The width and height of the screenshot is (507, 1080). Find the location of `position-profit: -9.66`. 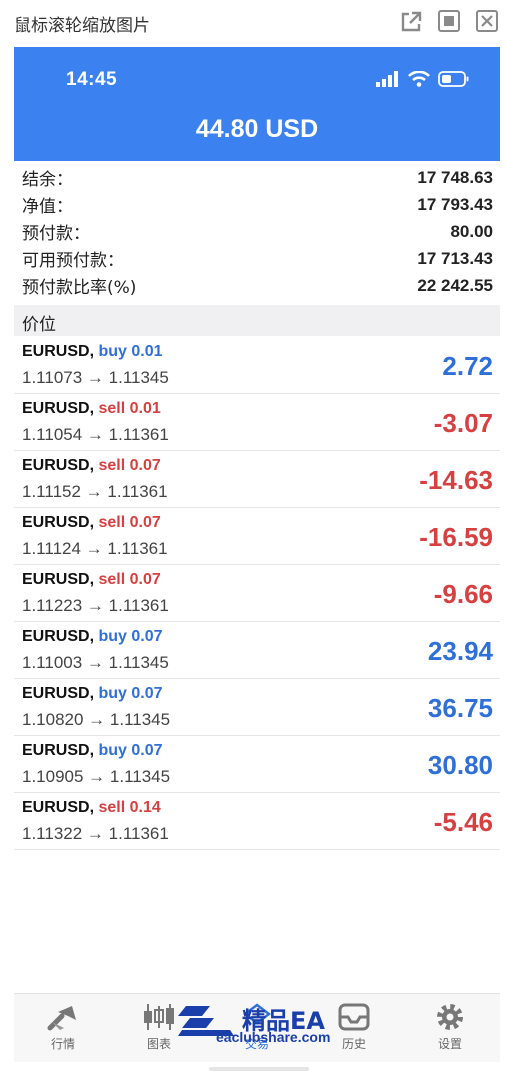

position-profit: -9.66 is located at coordinates (463, 594).